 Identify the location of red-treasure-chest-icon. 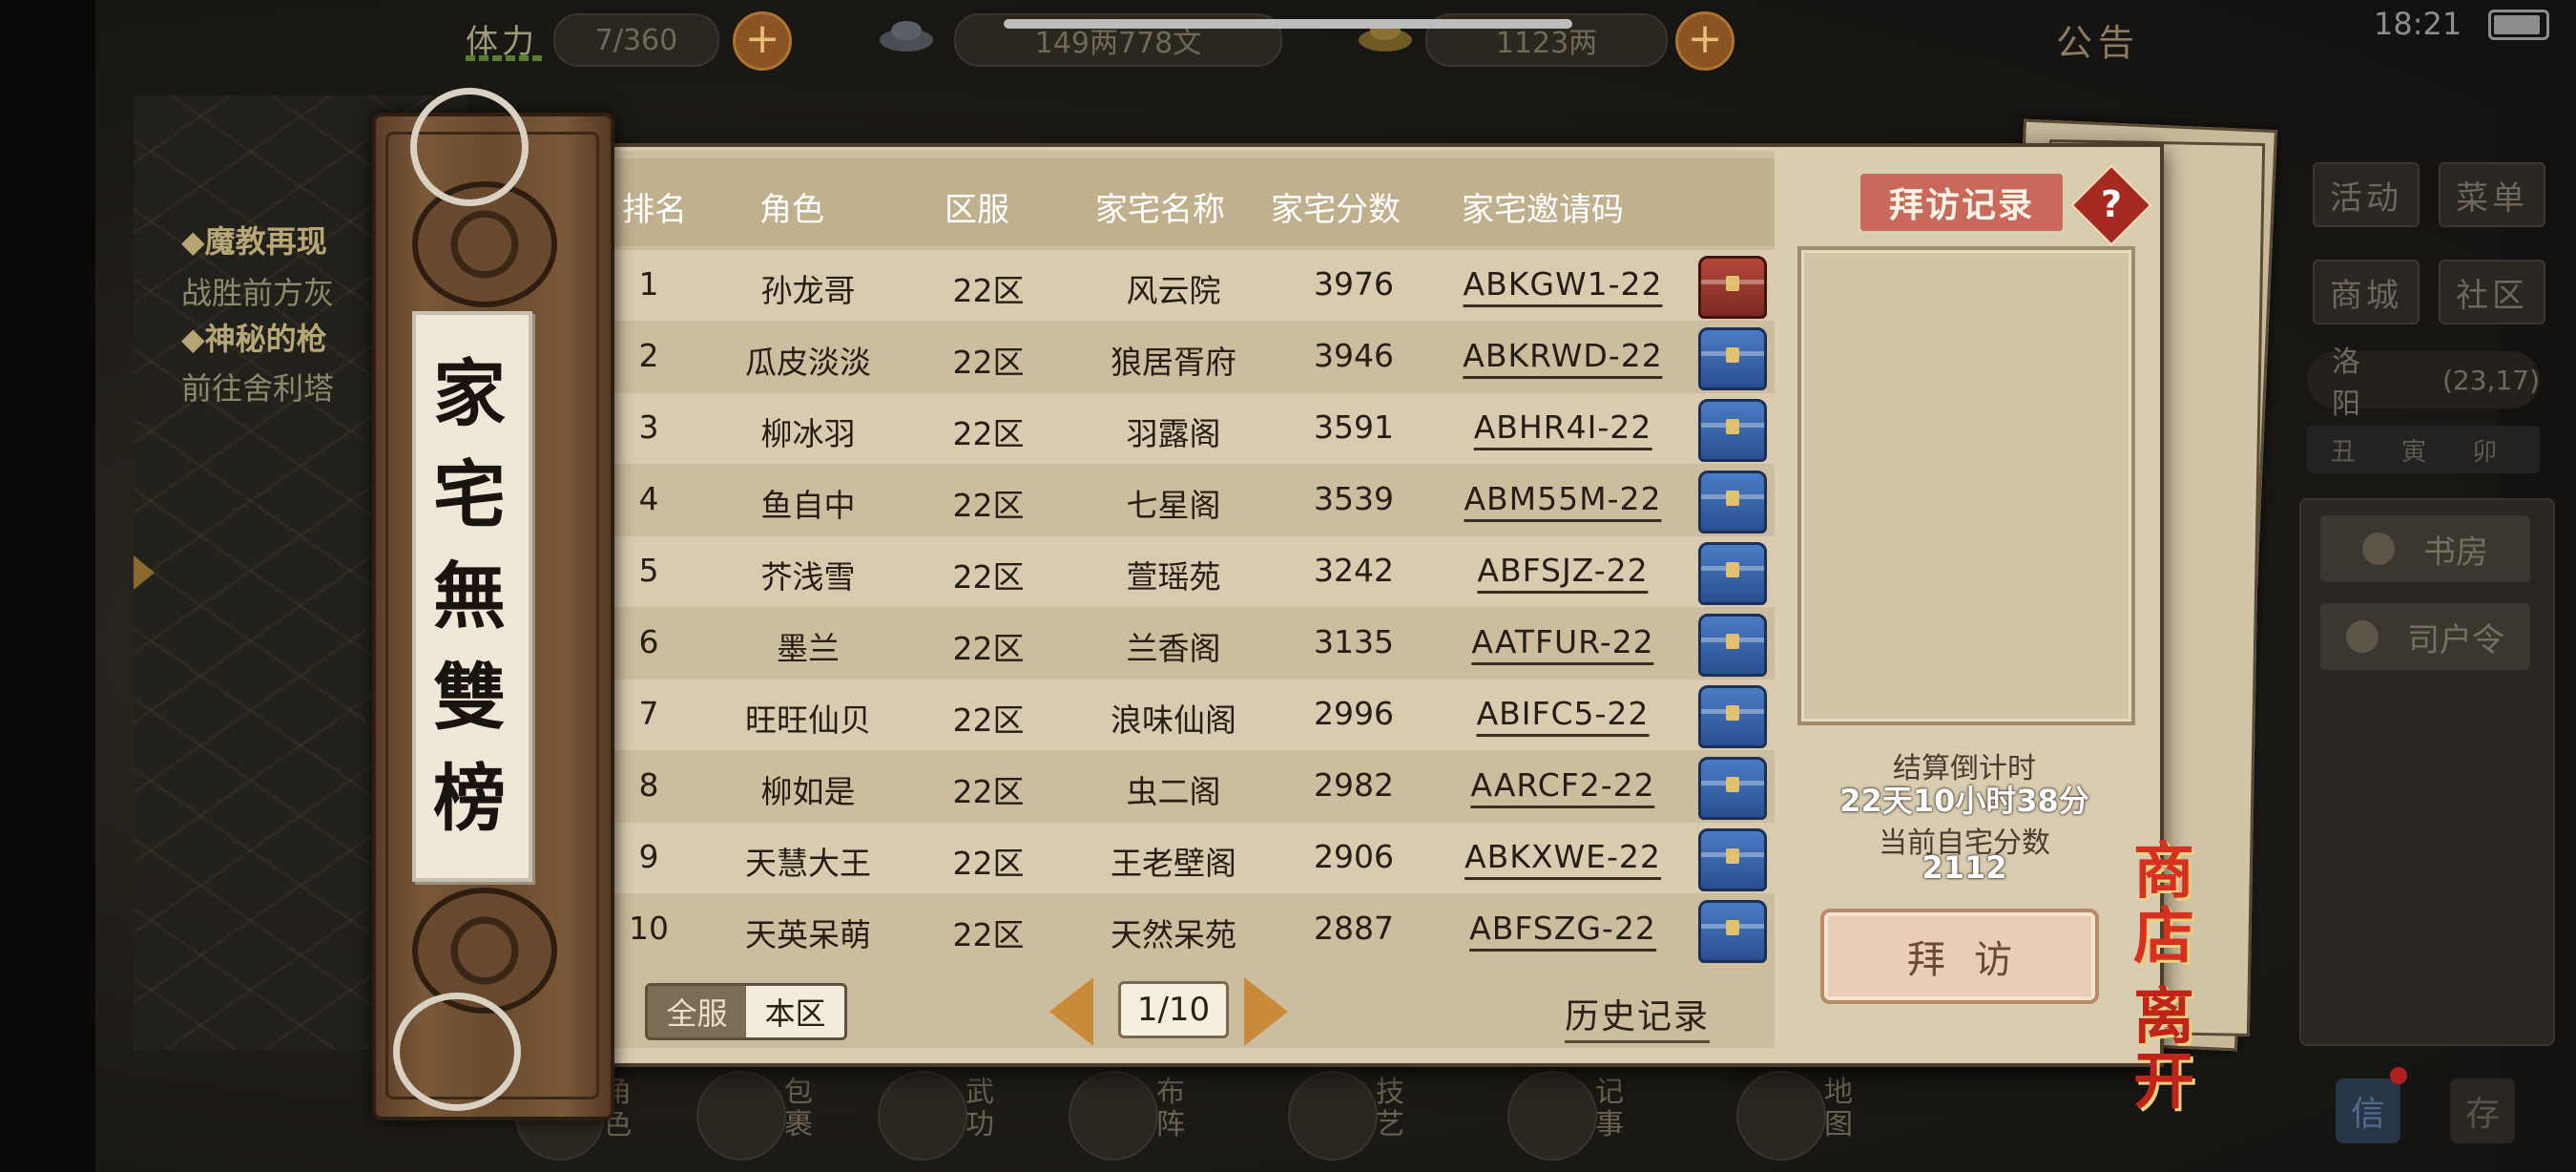
(1732, 287).